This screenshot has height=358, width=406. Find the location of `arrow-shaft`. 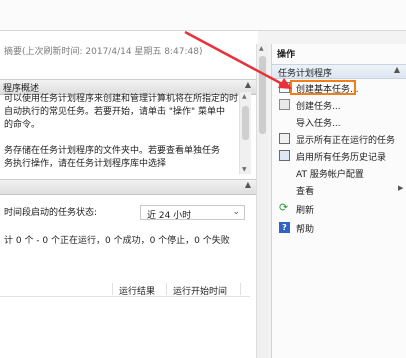

arrow-shaft is located at coordinates (235, 59).